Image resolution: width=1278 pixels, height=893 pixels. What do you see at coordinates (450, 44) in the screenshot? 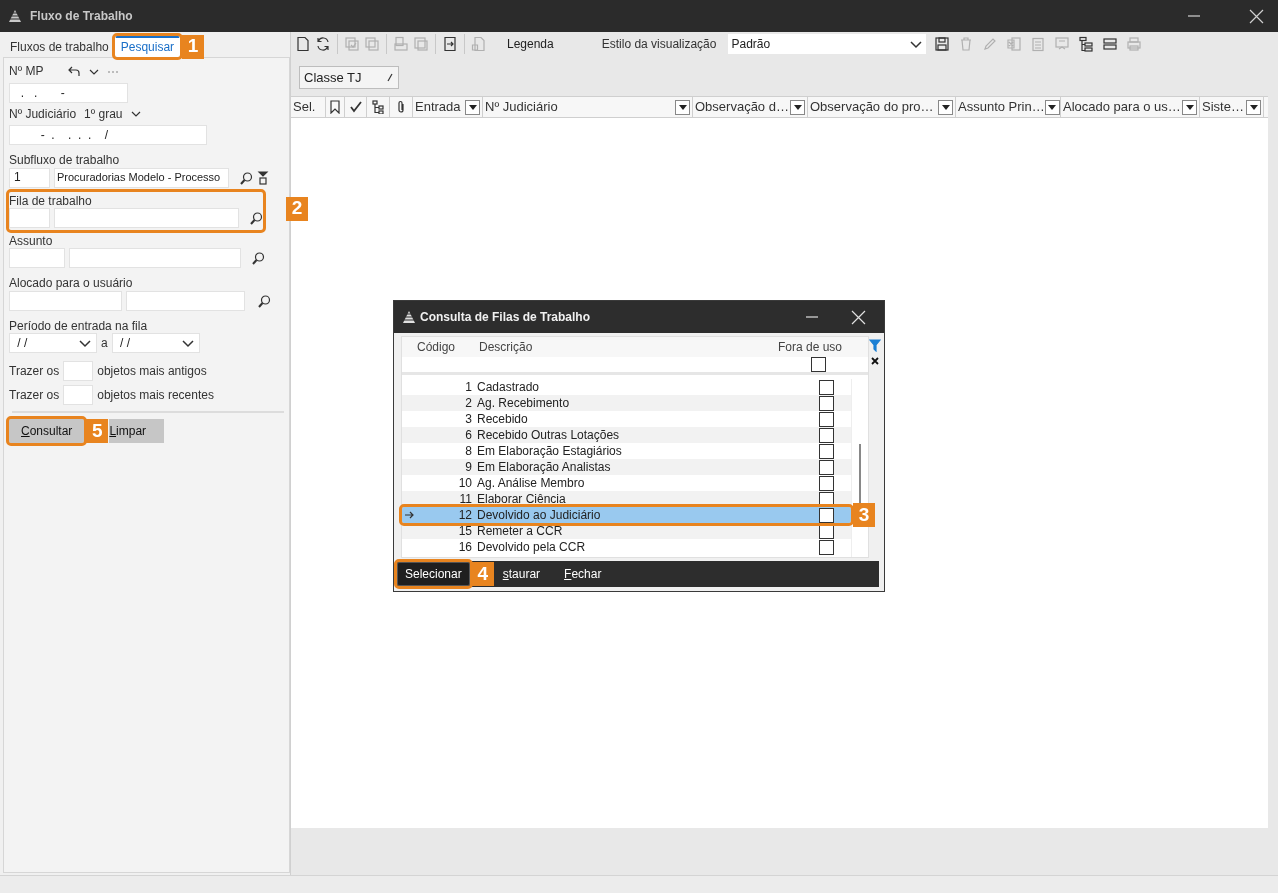
I see `export-icon` at bounding box center [450, 44].